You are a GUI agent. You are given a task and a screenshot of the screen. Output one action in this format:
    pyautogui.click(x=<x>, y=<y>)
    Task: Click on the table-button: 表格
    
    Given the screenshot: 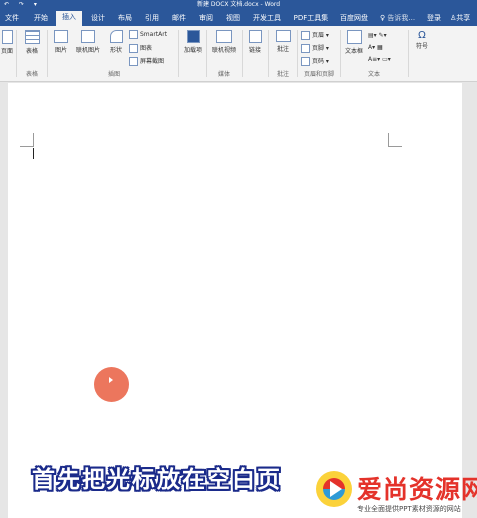 What is the action you would take?
    pyautogui.click(x=32, y=42)
    